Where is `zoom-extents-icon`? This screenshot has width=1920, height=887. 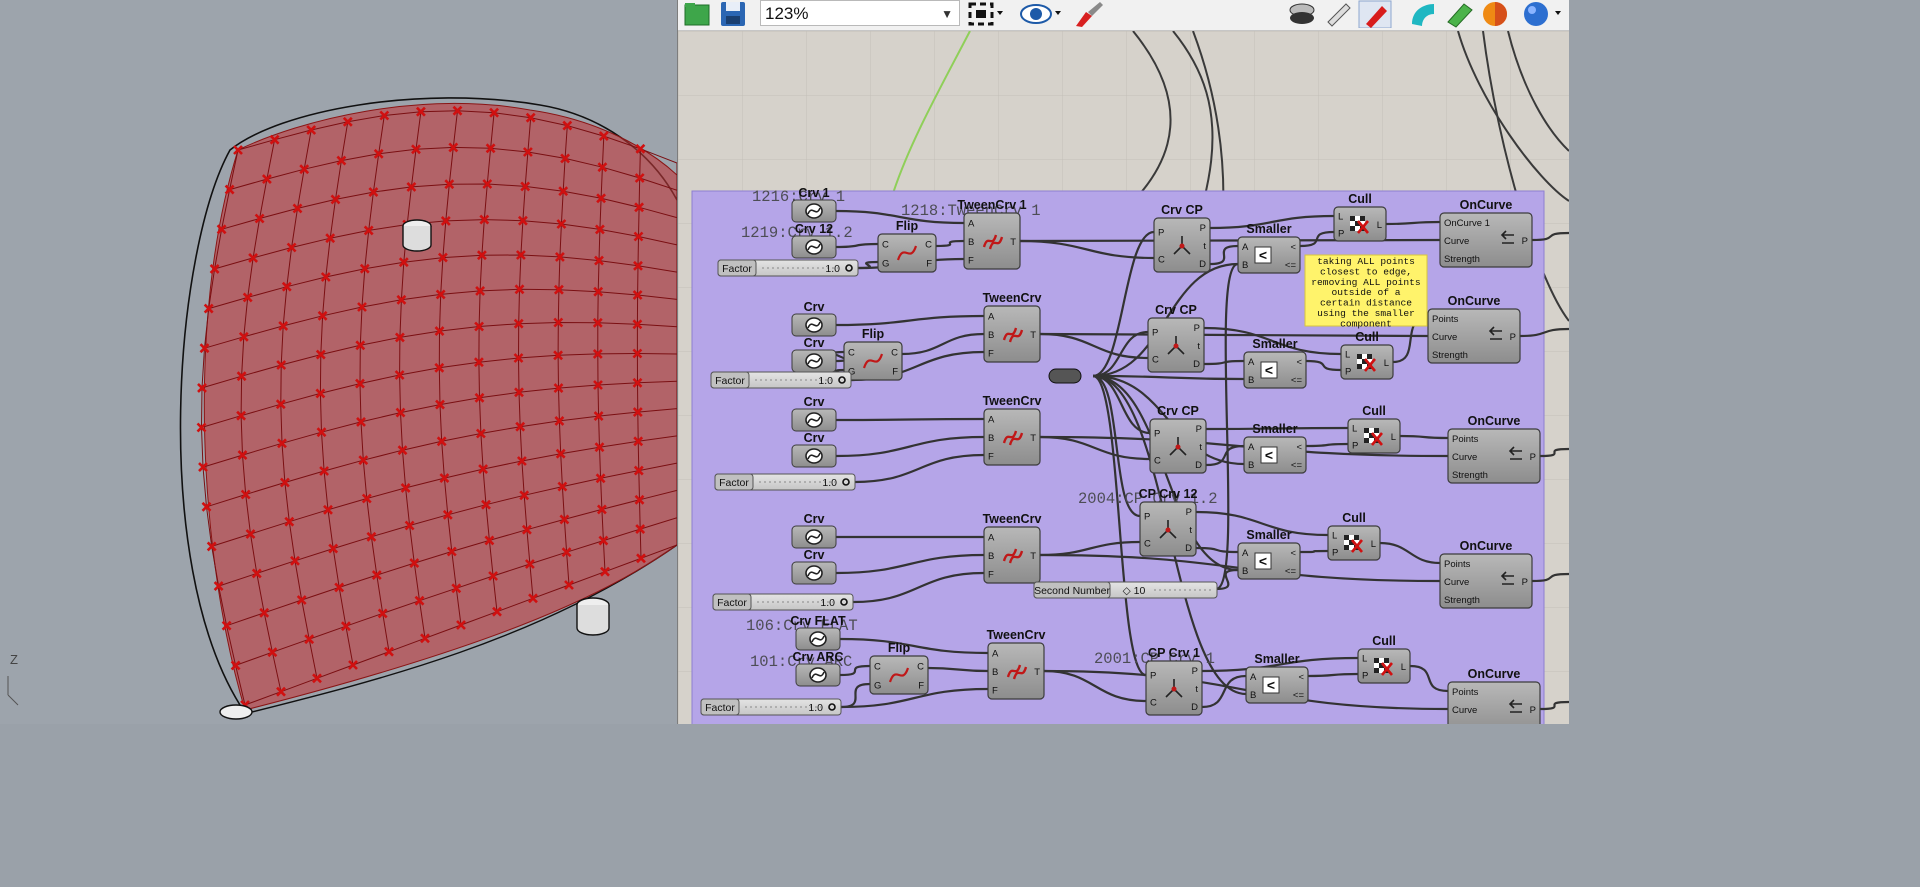
zoom-extents-icon is located at coordinates (986, 14).